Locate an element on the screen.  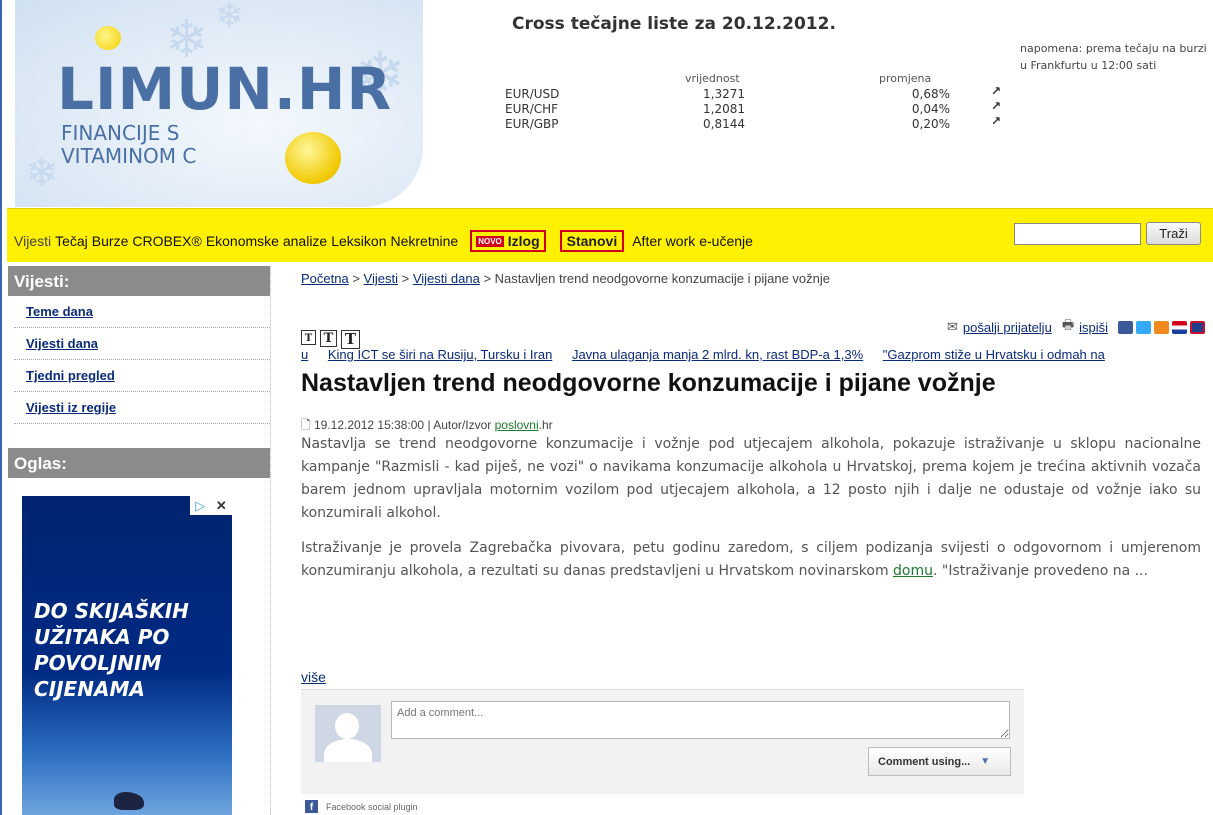
close-icon: ✕ is located at coordinates (221, 506).